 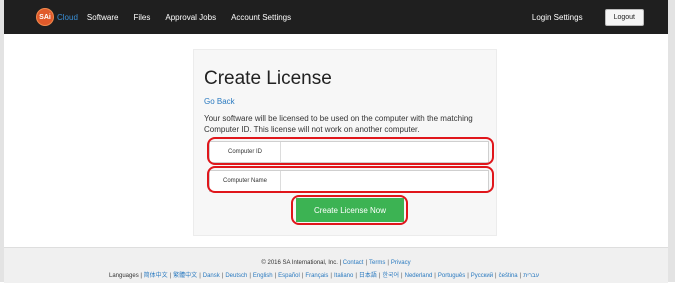 I want to click on login-settings-link: Login Settings, so click(x=557, y=17).